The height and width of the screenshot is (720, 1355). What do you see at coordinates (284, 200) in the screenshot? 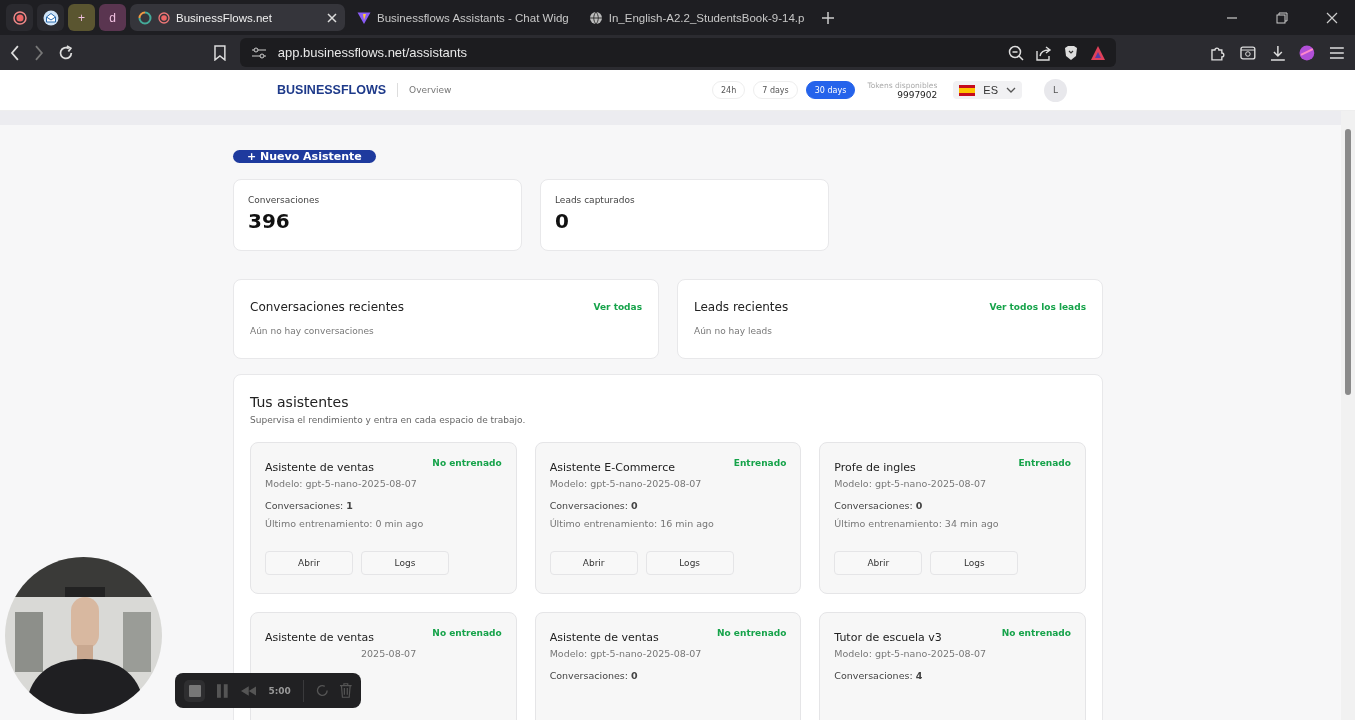
I see `stat-label: Conversaciones` at bounding box center [284, 200].